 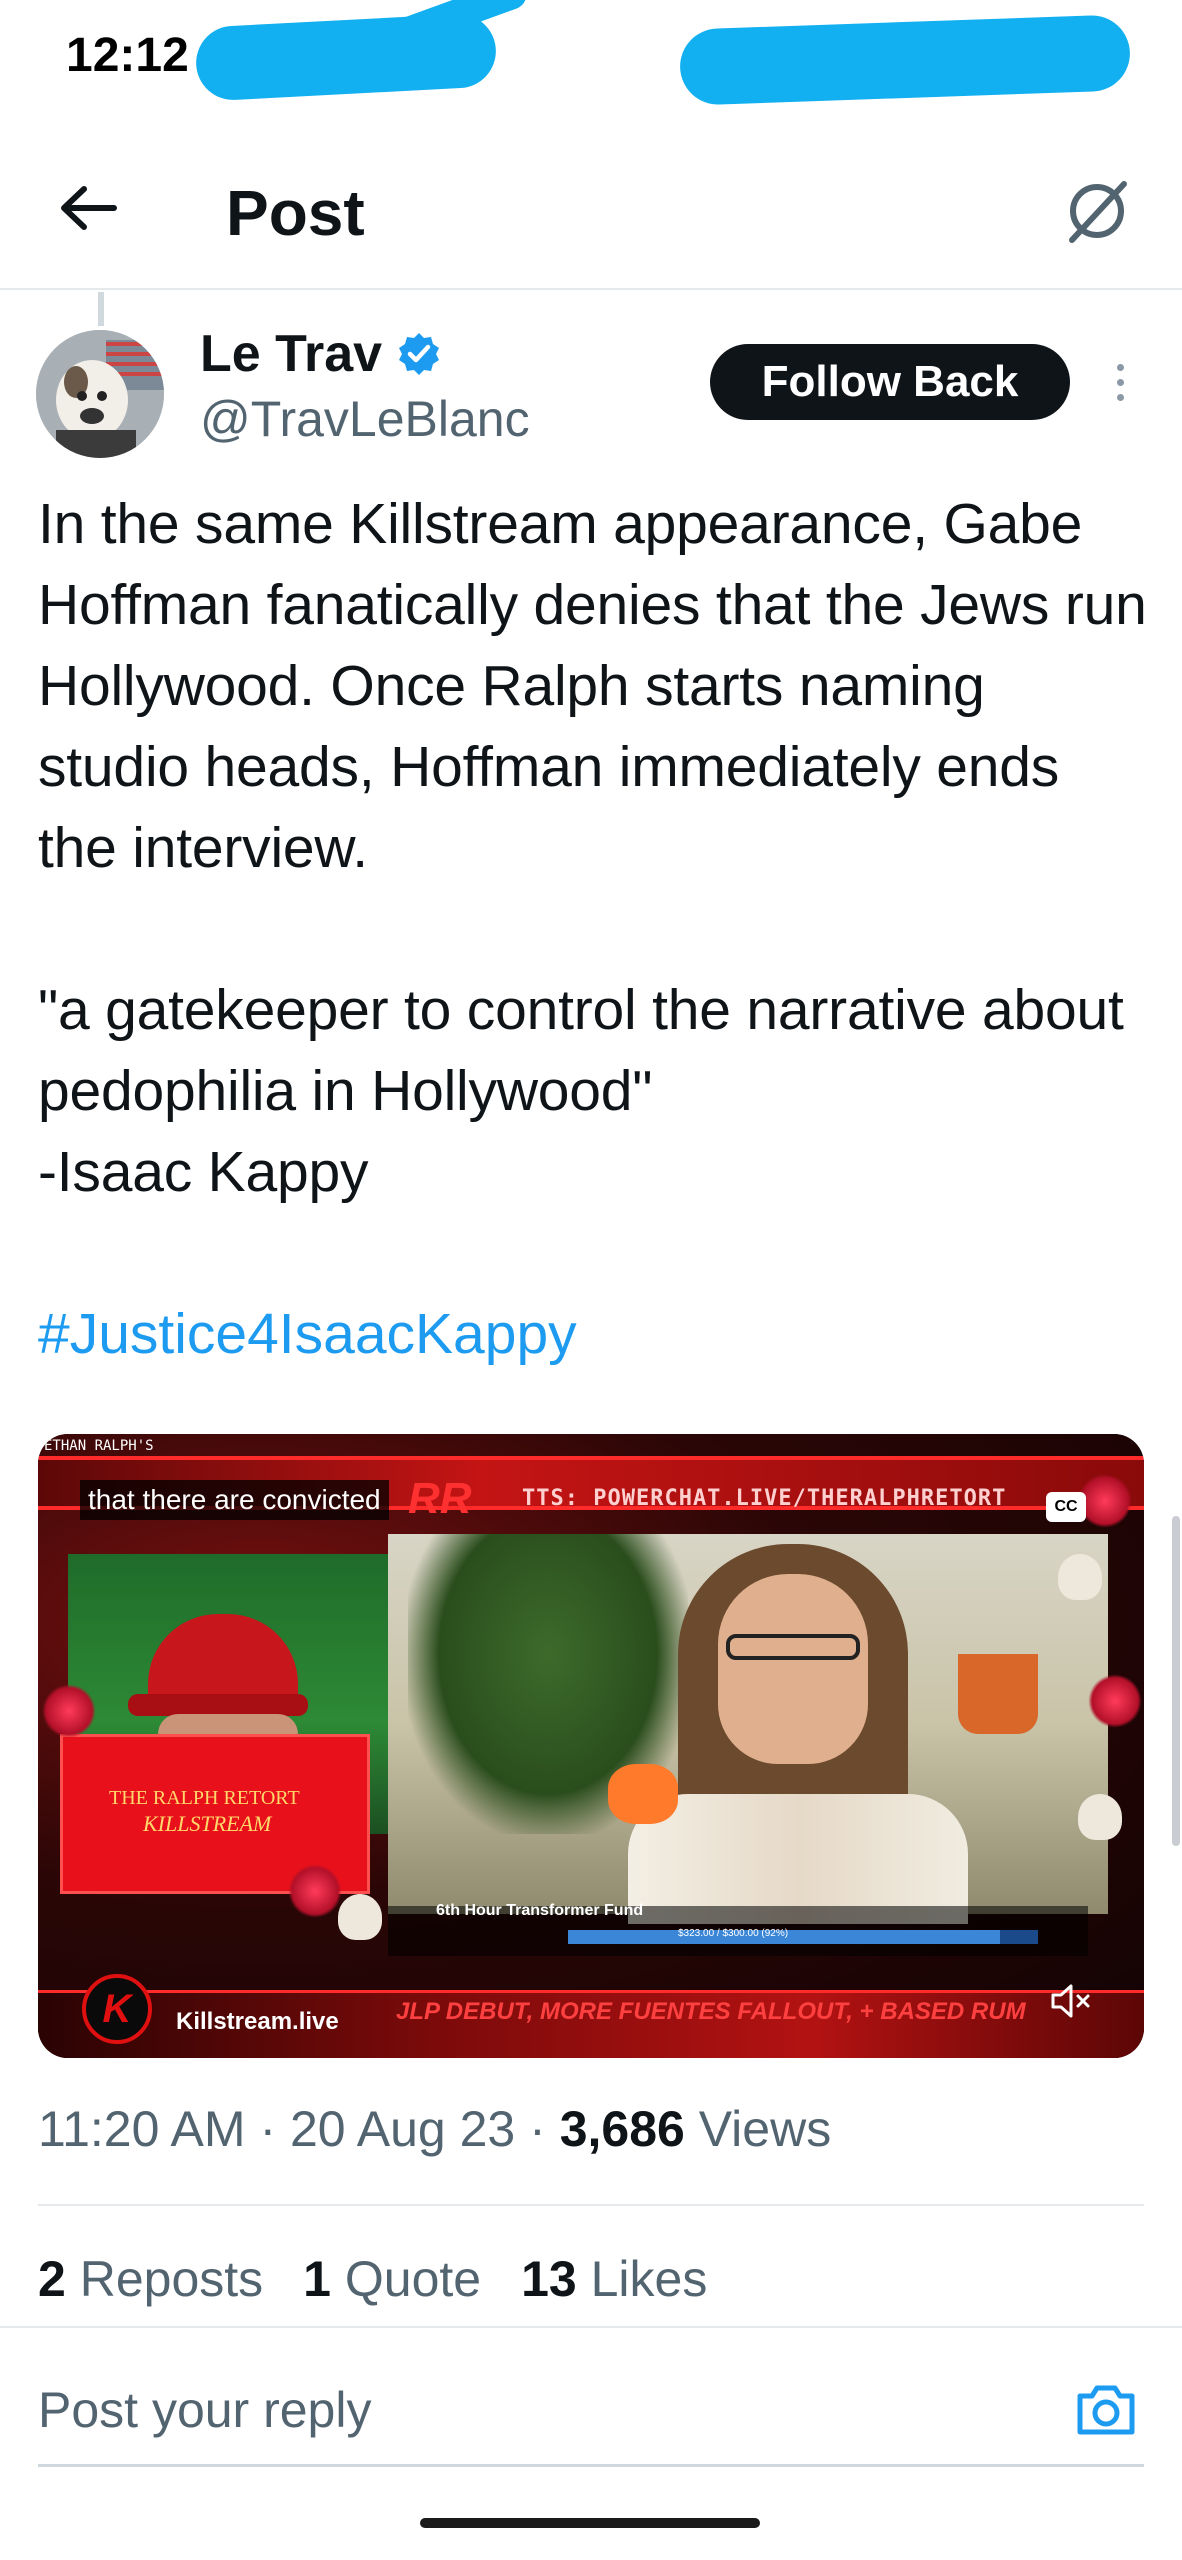 I want to click on reply-input, so click(x=528, y=2410).